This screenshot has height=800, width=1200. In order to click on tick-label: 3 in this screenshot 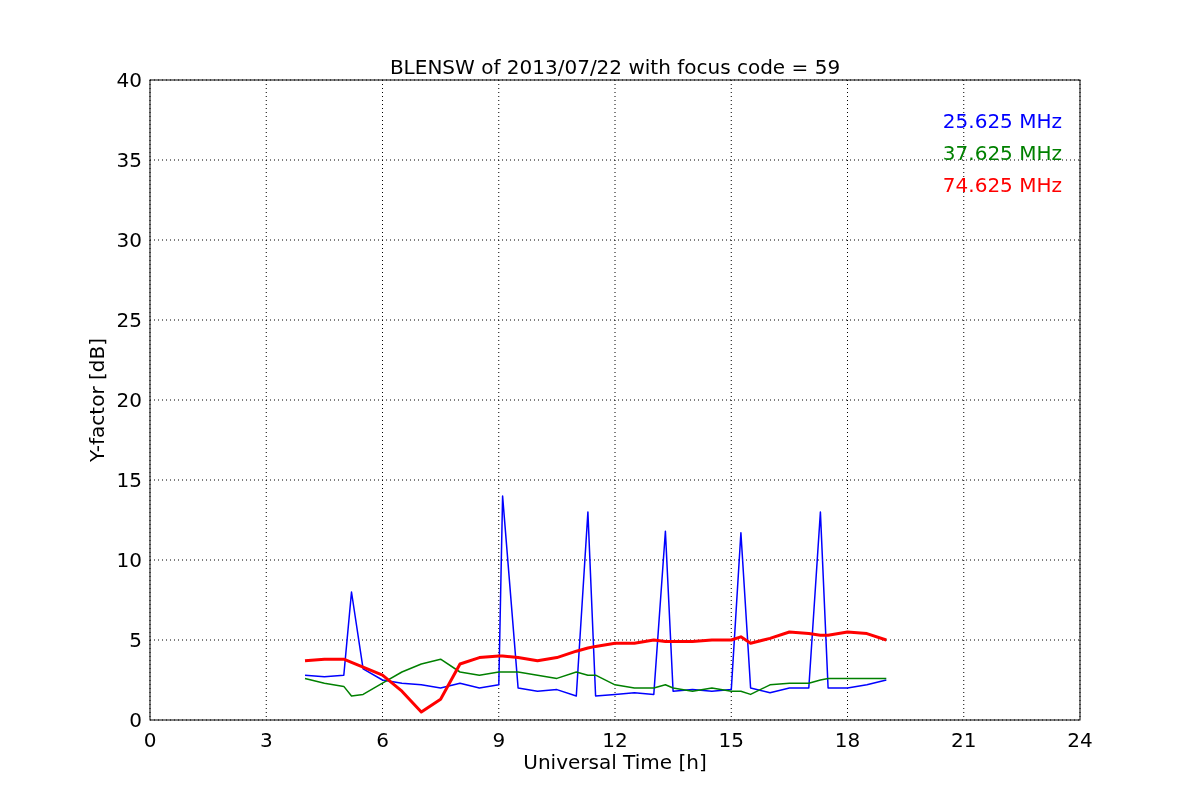, I will do `click(266, 740)`.